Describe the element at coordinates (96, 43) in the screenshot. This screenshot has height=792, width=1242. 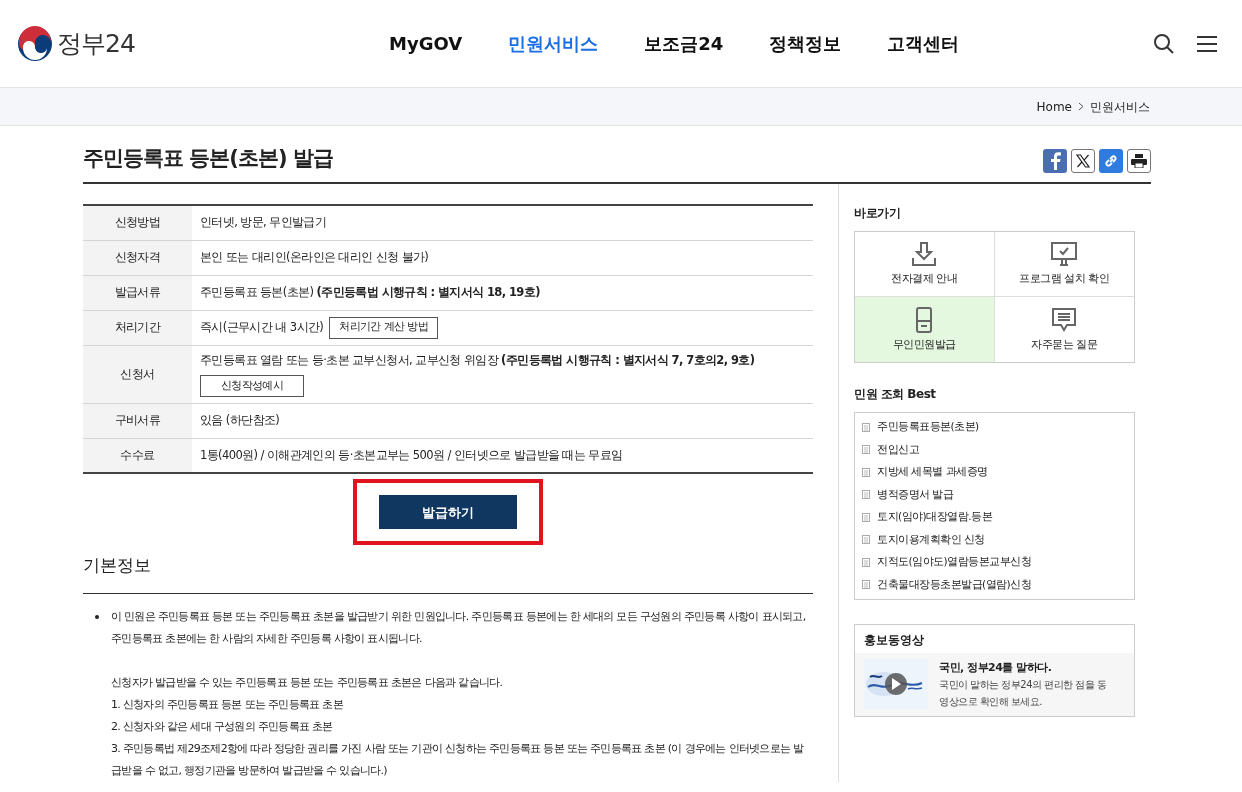
I see `site-logo-text: 정부24` at that location.